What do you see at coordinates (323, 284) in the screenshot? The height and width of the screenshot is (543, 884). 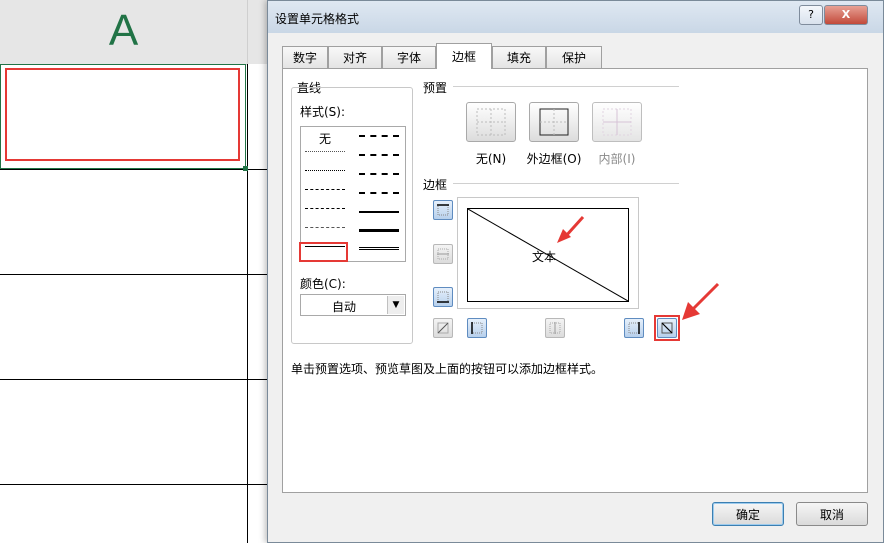 I see `color-label: 颜色(C):` at bounding box center [323, 284].